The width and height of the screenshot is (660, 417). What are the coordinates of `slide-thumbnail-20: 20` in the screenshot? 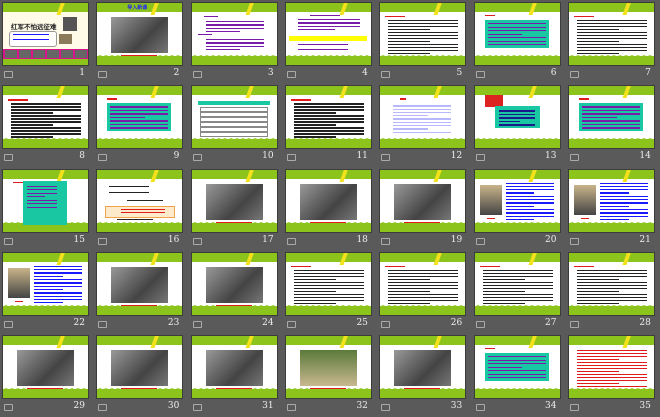 It's located at (517, 209).